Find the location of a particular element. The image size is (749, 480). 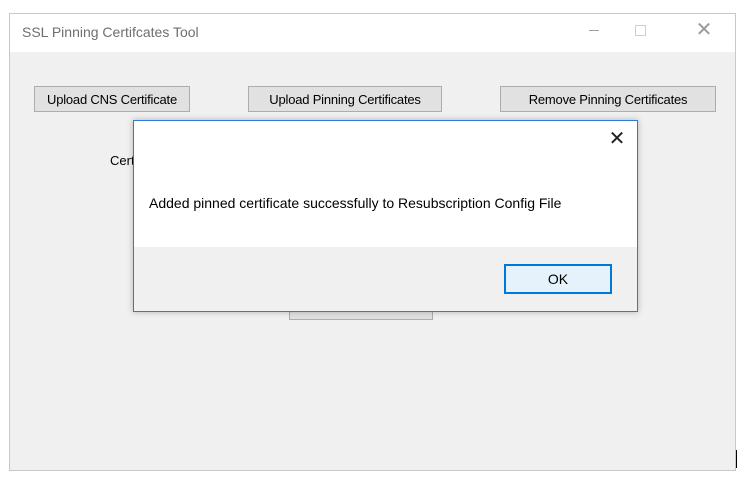

window-close-button: ✕ is located at coordinates (704, 30).